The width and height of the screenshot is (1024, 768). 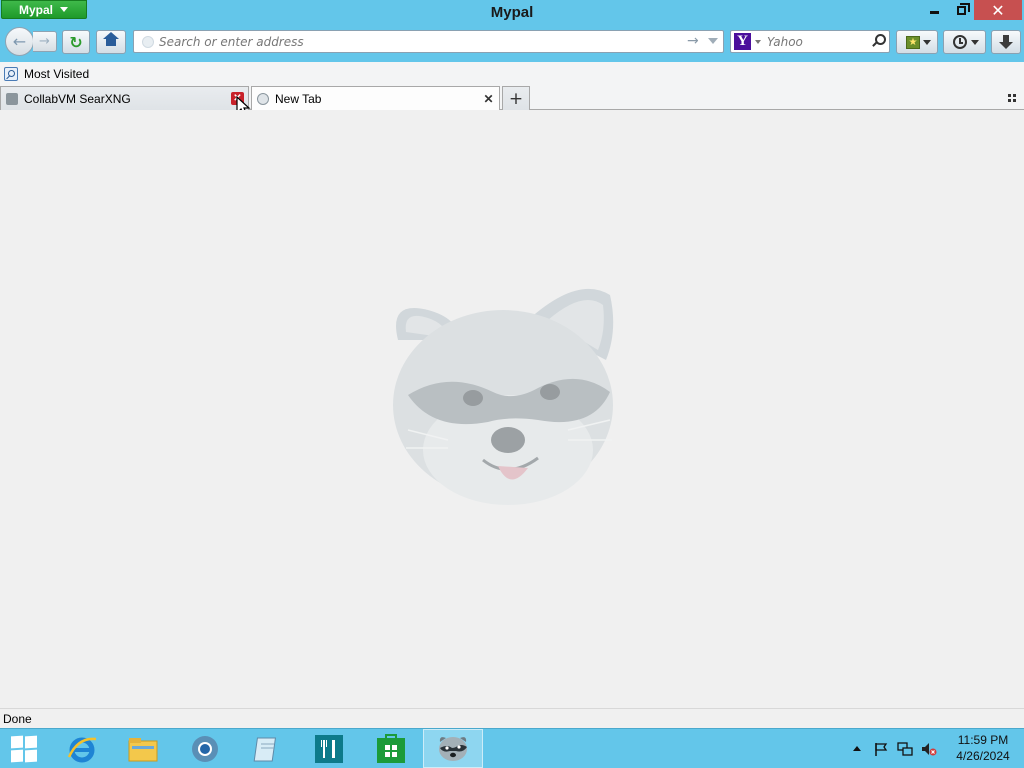 What do you see at coordinates (983, 748) in the screenshot?
I see `taskbar-clock: 11:59 PM 4/26/2024` at bounding box center [983, 748].